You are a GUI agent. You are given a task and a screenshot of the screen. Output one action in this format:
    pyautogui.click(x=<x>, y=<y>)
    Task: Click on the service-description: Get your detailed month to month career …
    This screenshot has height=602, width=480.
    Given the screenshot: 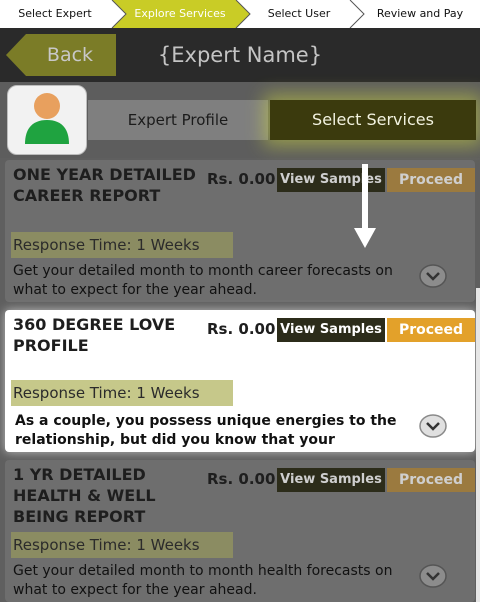 What is the action you would take?
    pyautogui.click(x=203, y=280)
    